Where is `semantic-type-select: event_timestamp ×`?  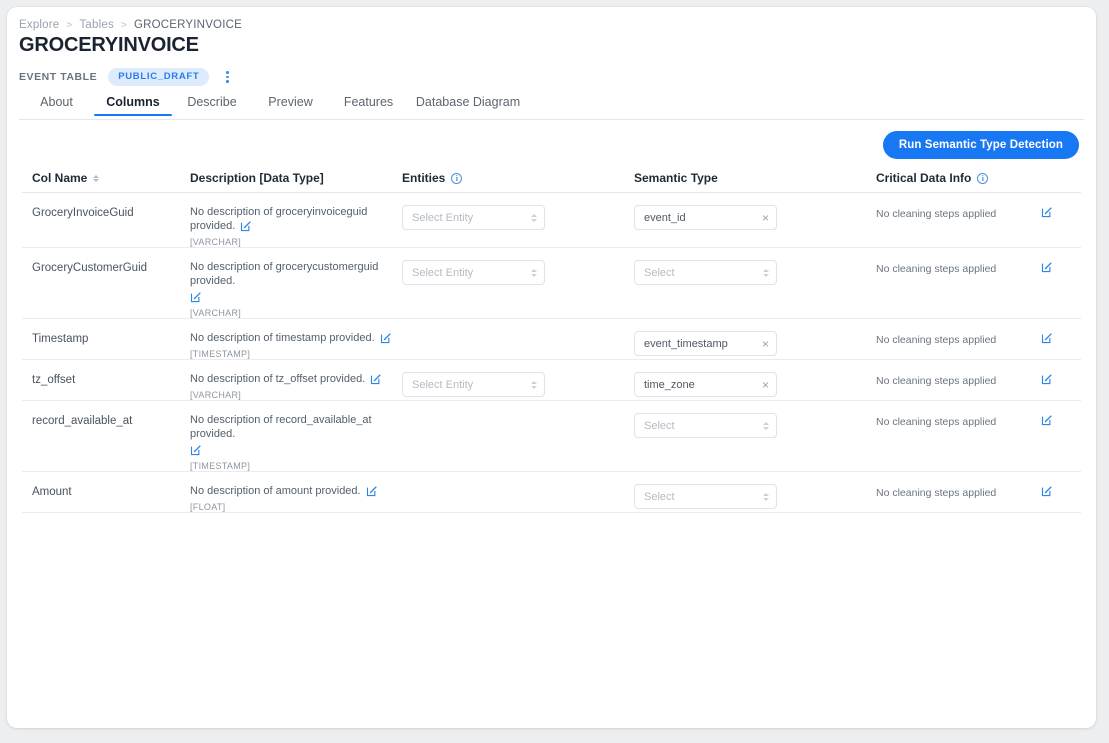
semantic-type-select: event_timestamp × is located at coordinates (705, 343).